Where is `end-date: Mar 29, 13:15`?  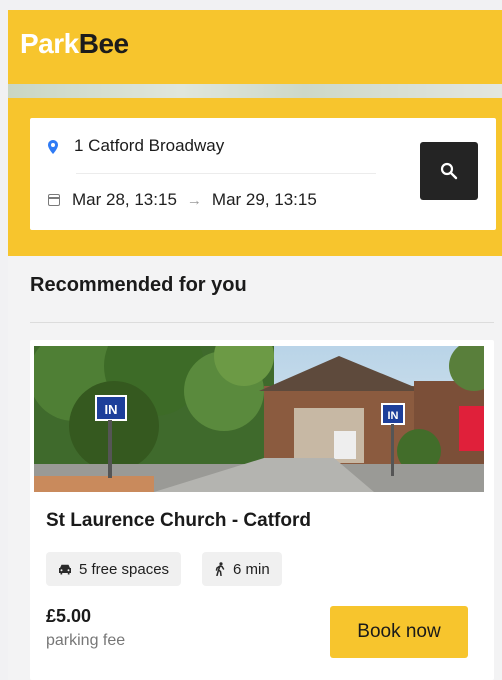 end-date: Mar 29, 13:15 is located at coordinates (264, 199).